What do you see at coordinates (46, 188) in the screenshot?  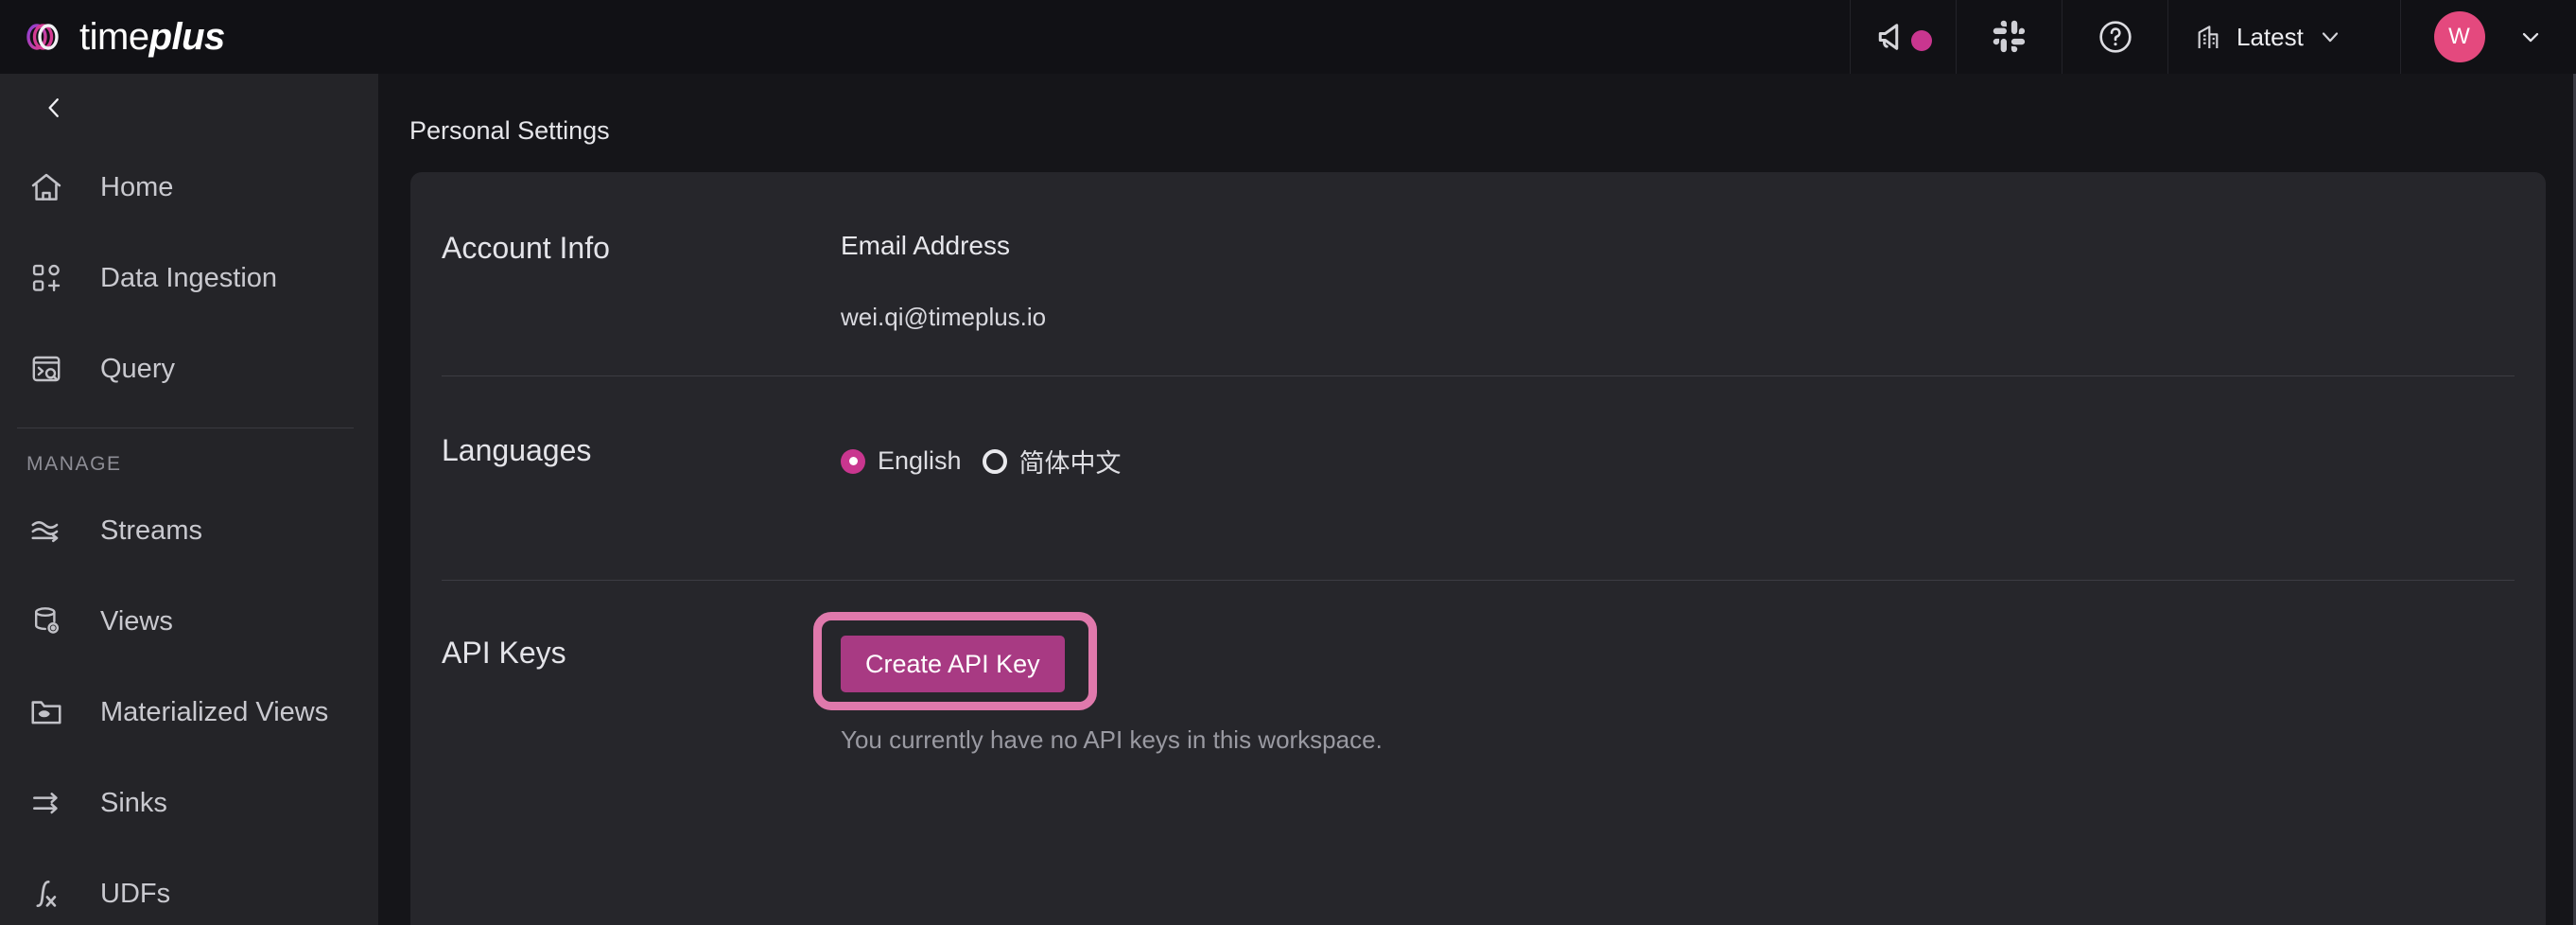 I see `home-icon` at bounding box center [46, 188].